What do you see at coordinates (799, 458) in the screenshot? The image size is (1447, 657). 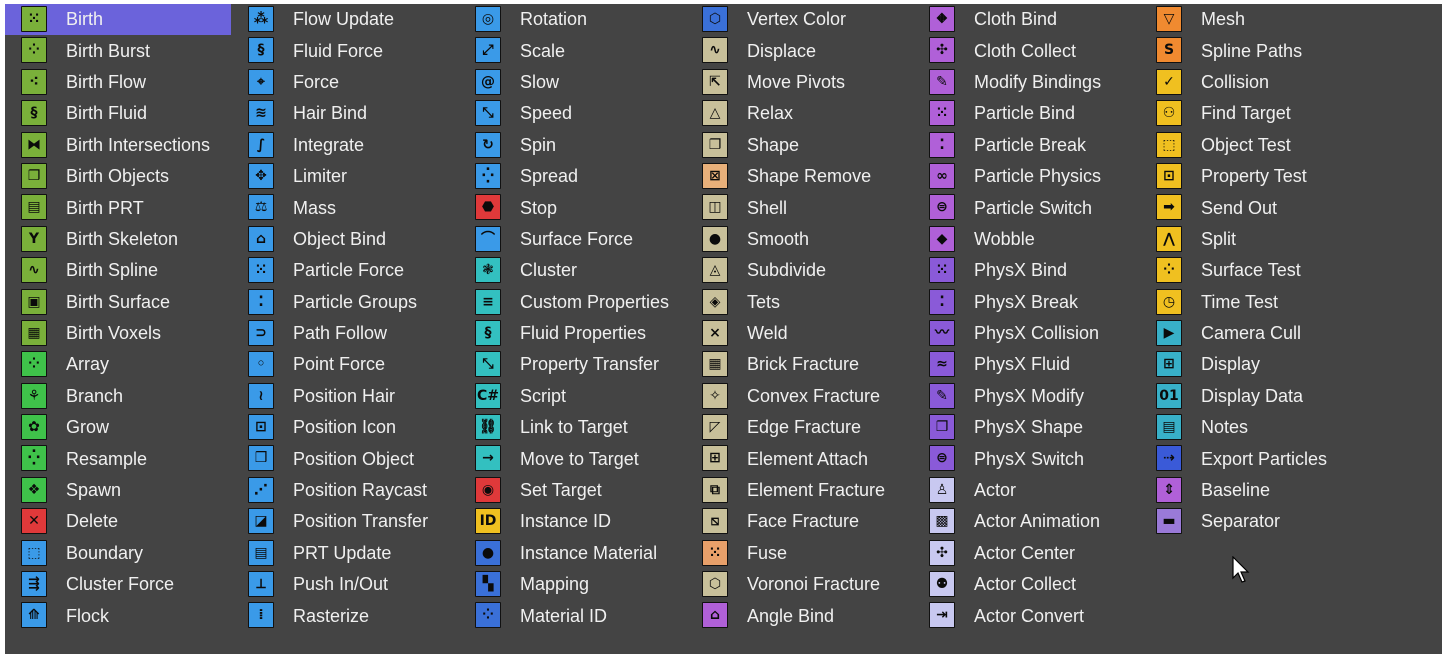 I see `operator-item: ⊞ Element Attach` at bounding box center [799, 458].